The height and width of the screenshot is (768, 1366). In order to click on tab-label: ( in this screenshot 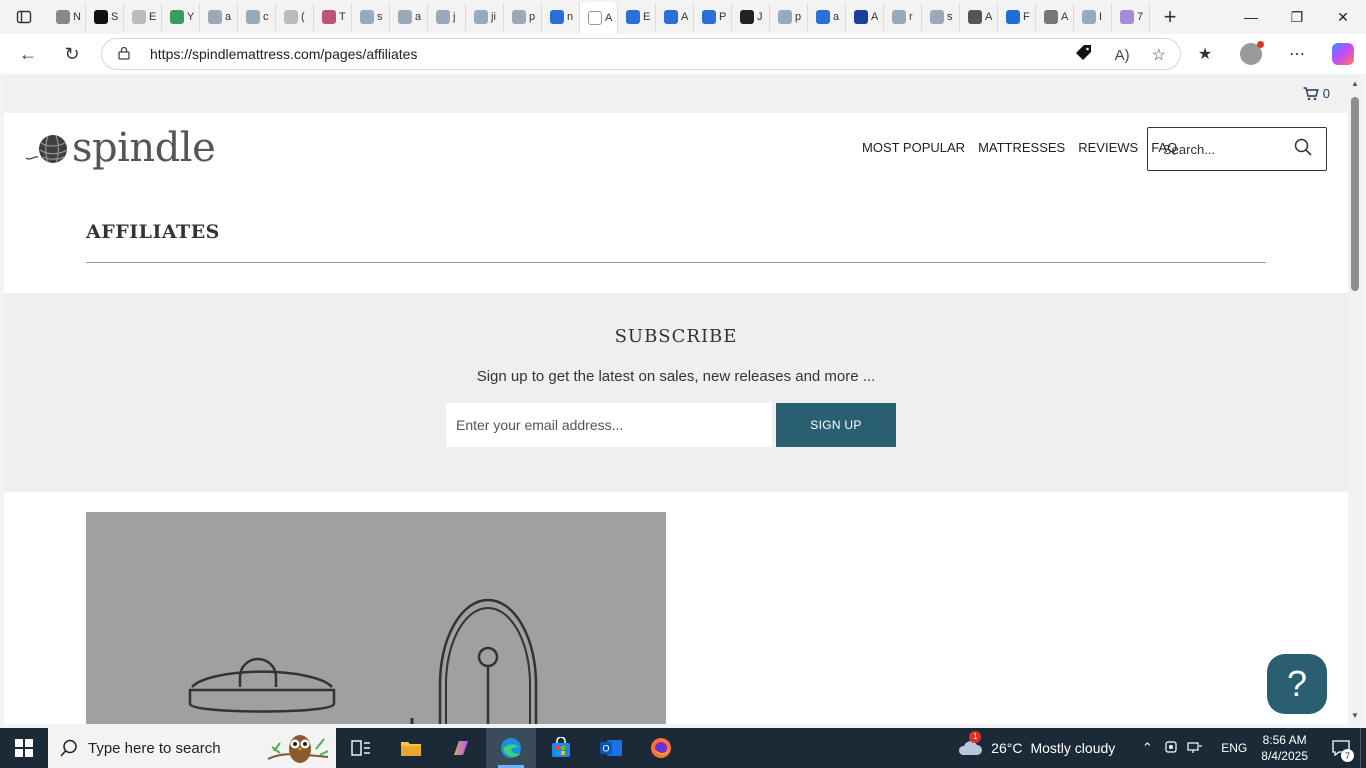, I will do `click(303, 17)`.